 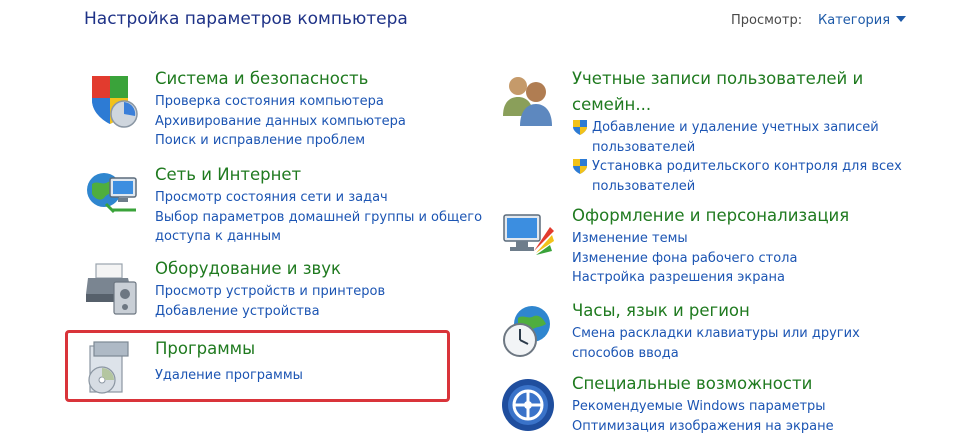 I want to click on link-add-remove-accounts-text: Добавление и удаление учетных записей, so click(x=735, y=127).